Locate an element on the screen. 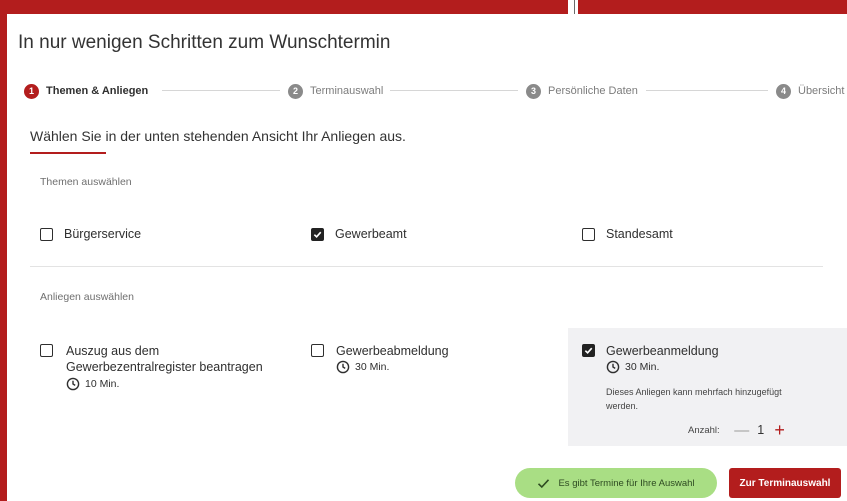  checkbox-label: Gewerbeamt is located at coordinates (371, 234).